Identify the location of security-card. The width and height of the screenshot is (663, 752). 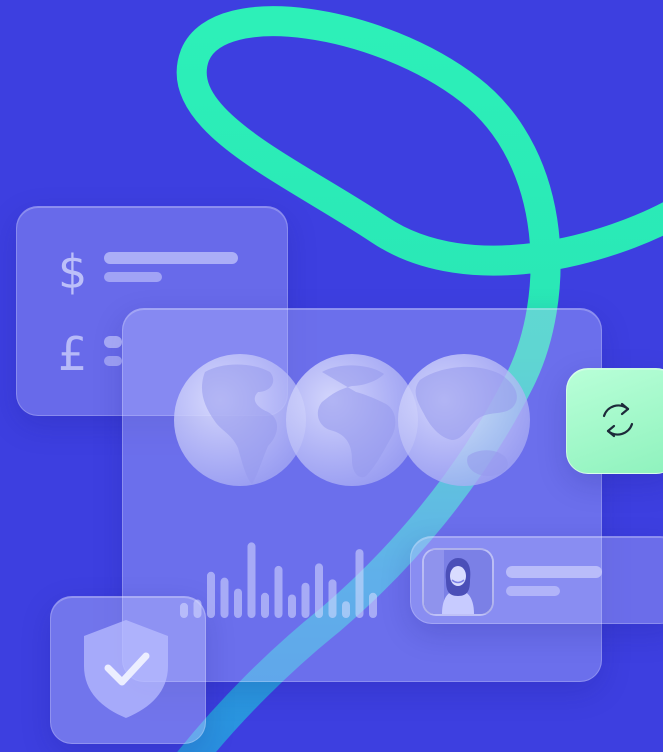
(128, 670).